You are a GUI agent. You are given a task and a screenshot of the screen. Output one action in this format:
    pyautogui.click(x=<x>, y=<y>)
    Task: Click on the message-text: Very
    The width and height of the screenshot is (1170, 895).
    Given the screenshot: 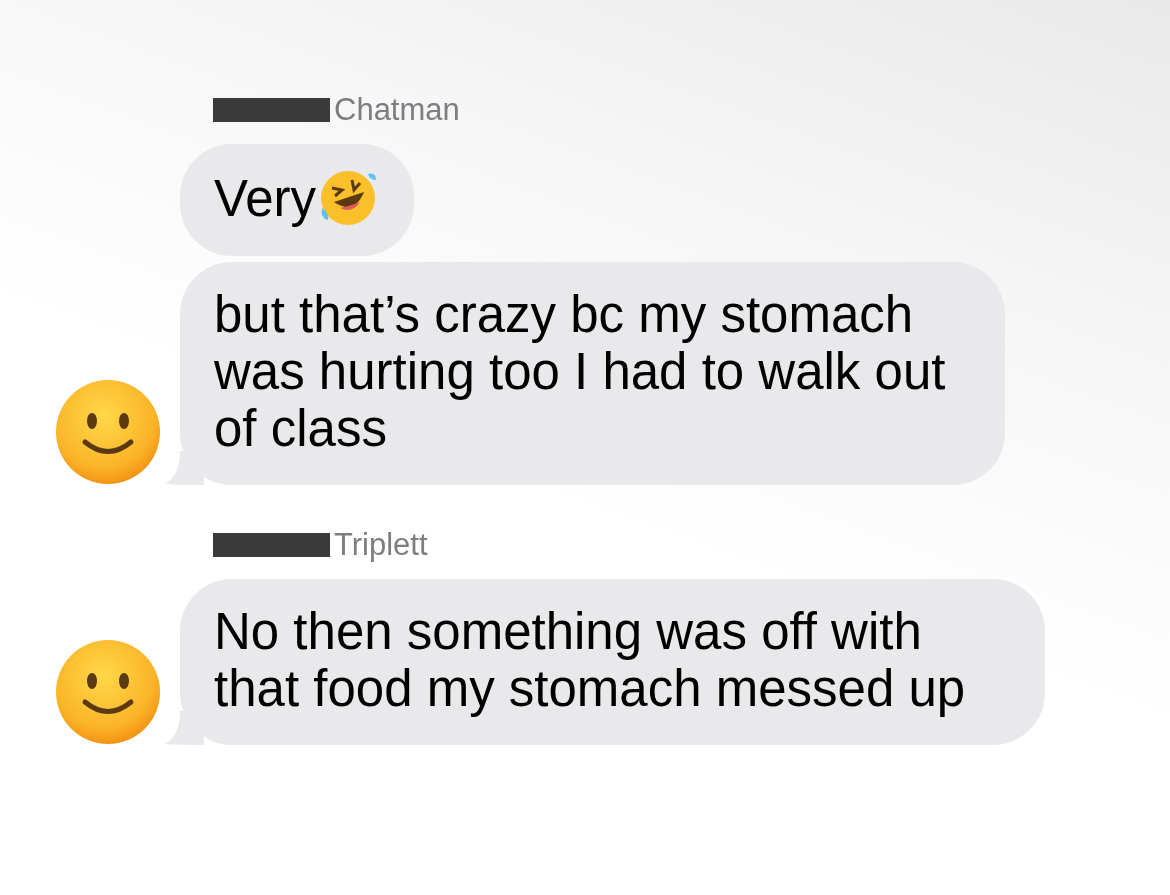 What is the action you would take?
    pyautogui.click(x=265, y=198)
    